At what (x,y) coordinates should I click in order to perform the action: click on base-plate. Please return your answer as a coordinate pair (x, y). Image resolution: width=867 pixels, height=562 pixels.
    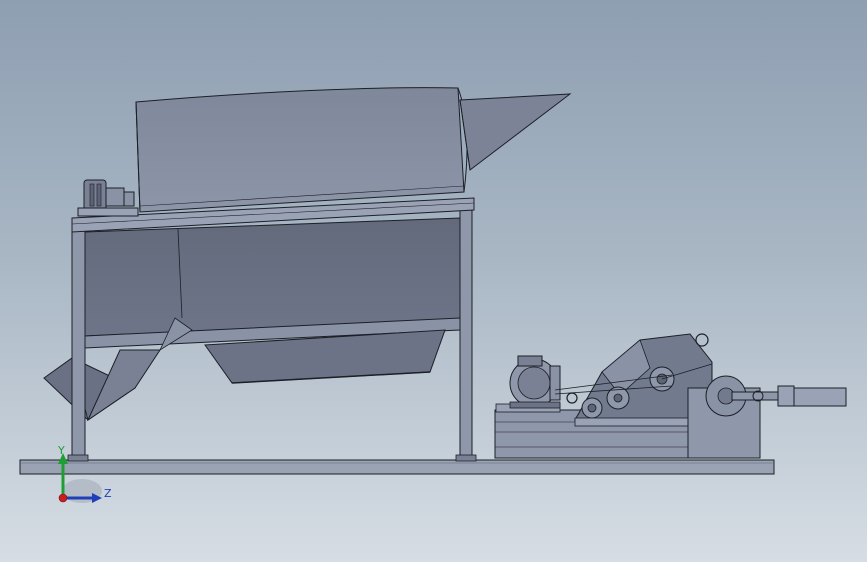
    Looking at the image, I should click on (397, 467).